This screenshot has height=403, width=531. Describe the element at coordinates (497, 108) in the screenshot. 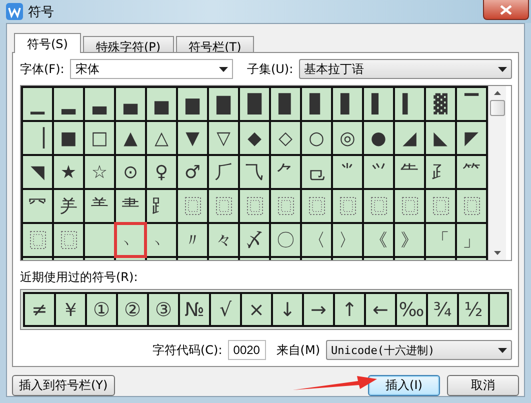

I see `scroll-thumb` at that location.